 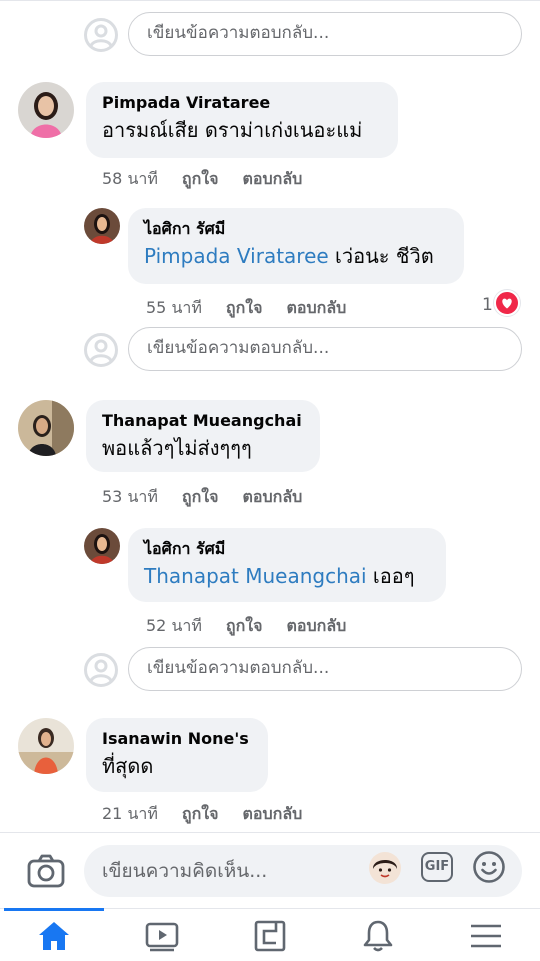 What do you see at coordinates (437, 867) in the screenshot?
I see `gif-button: GIF` at bounding box center [437, 867].